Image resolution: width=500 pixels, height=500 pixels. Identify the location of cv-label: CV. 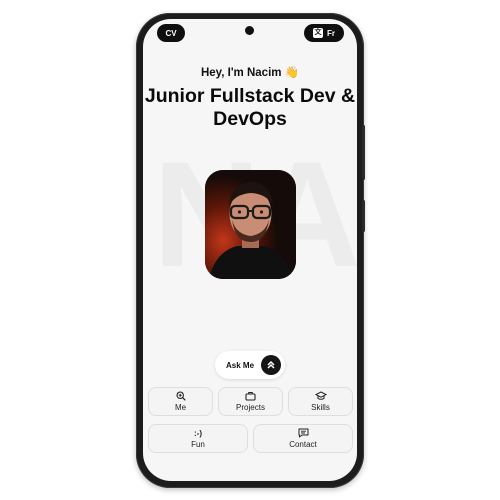
(171, 33).